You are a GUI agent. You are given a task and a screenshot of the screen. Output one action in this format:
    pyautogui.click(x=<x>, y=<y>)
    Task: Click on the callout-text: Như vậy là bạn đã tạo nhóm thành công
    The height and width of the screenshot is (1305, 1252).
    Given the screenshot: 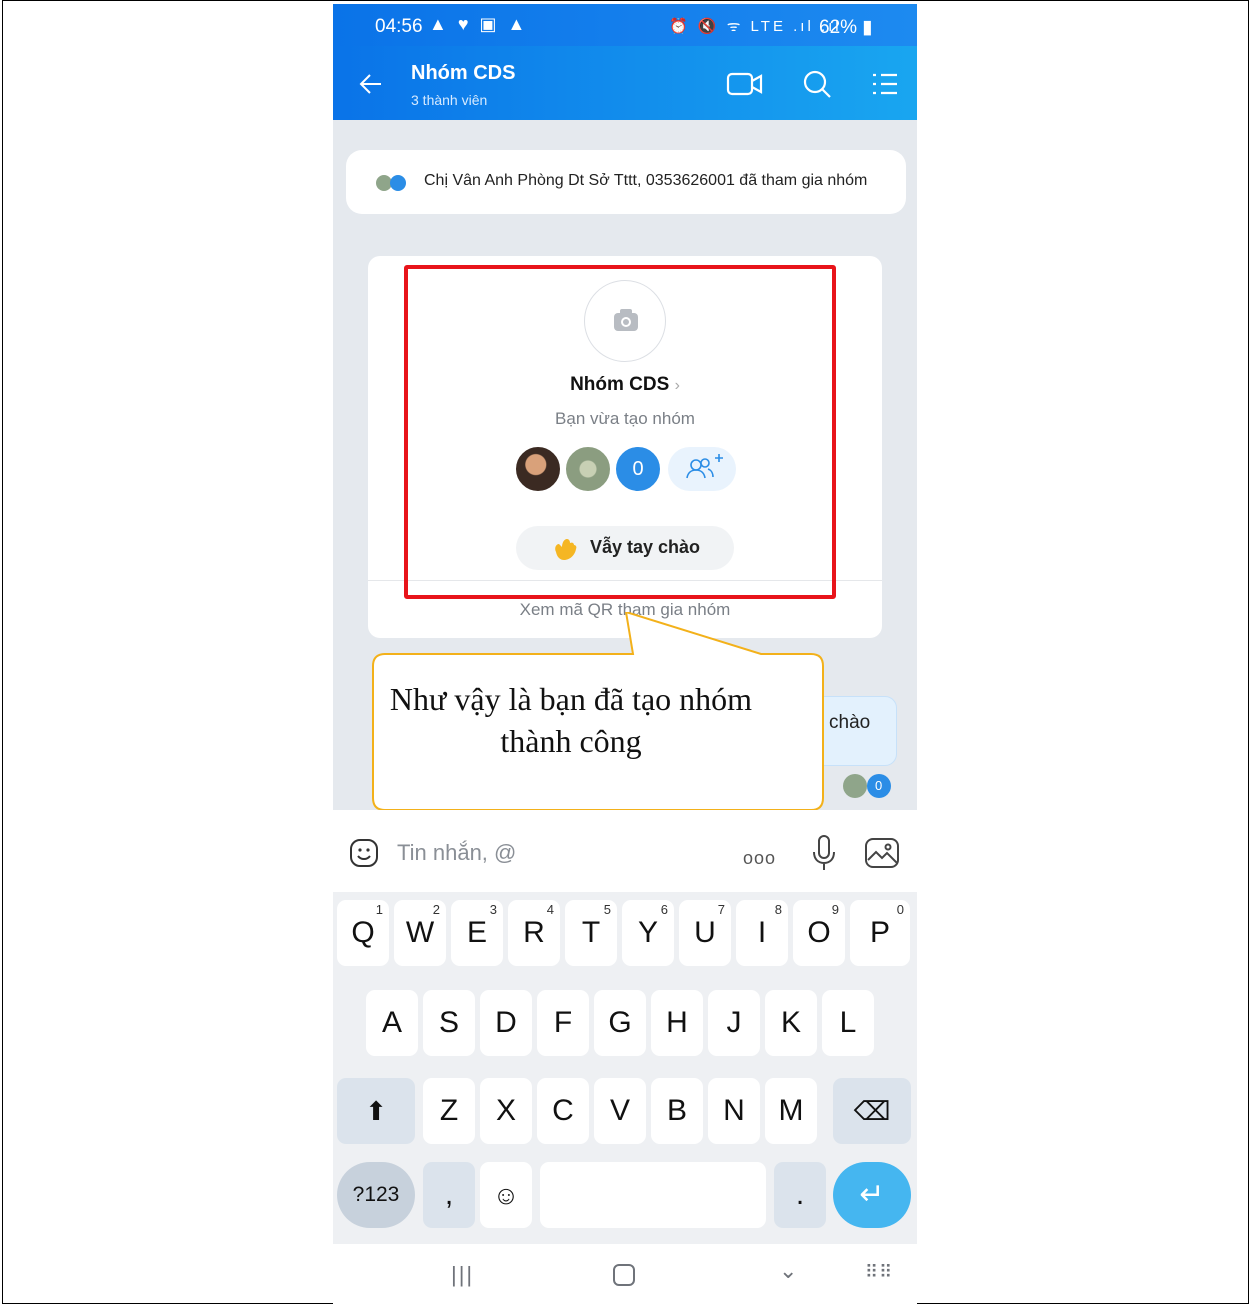 What is the action you would take?
    pyautogui.click(x=571, y=720)
    